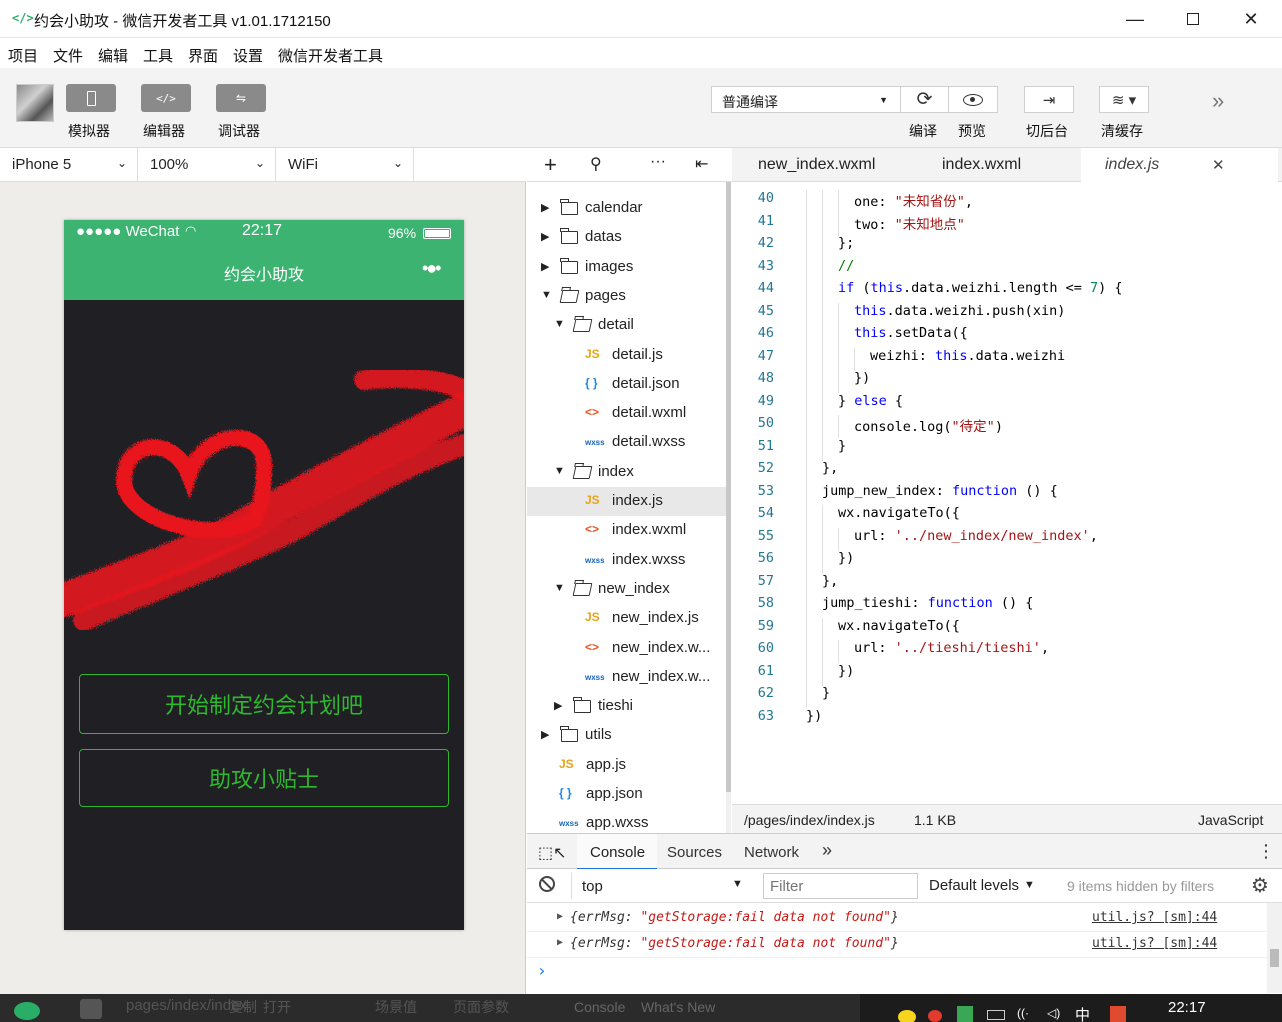  What do you see at coordinates (1007, 381) in the screenshot?
I see `code-line: 48})` at bounding box center [1007, 381].